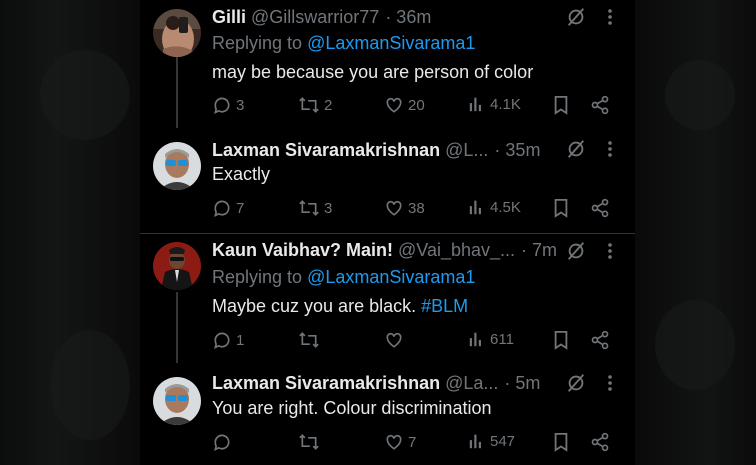 The image size is (756, 465). I want to click on view-count: 611, so click(502, 339).